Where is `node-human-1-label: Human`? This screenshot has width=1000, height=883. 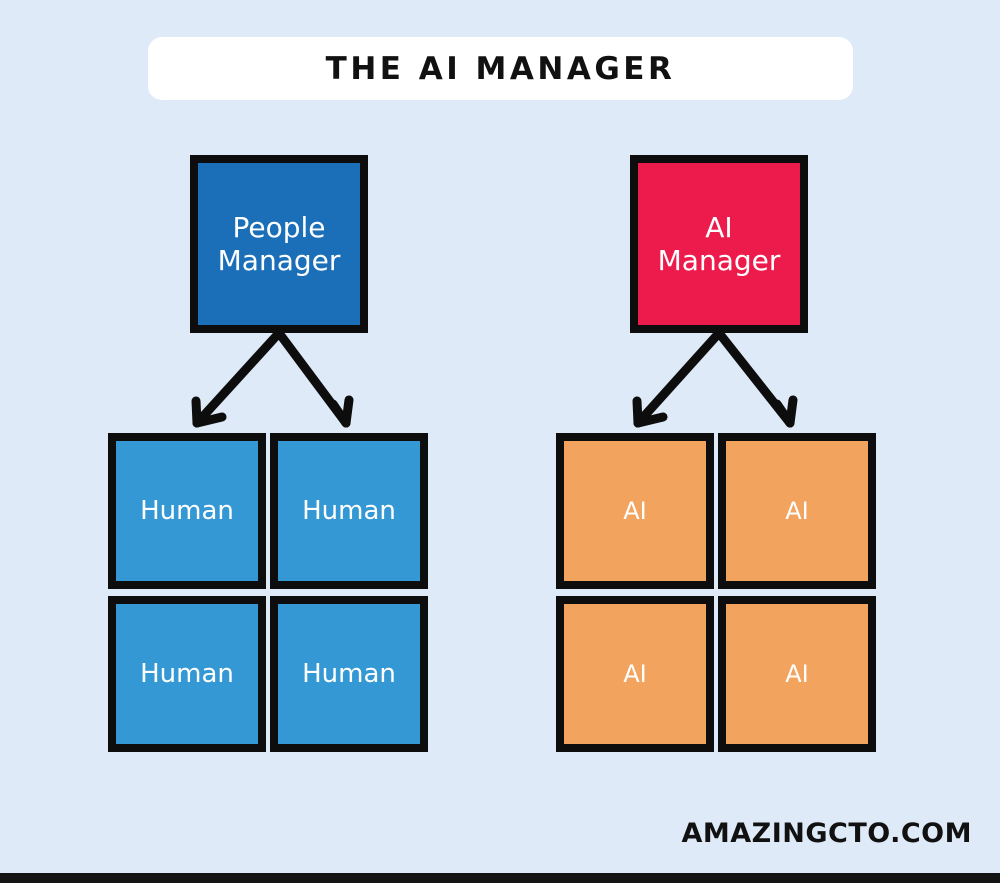 node-human-1-label: Human is located at coordinates (187, 510).